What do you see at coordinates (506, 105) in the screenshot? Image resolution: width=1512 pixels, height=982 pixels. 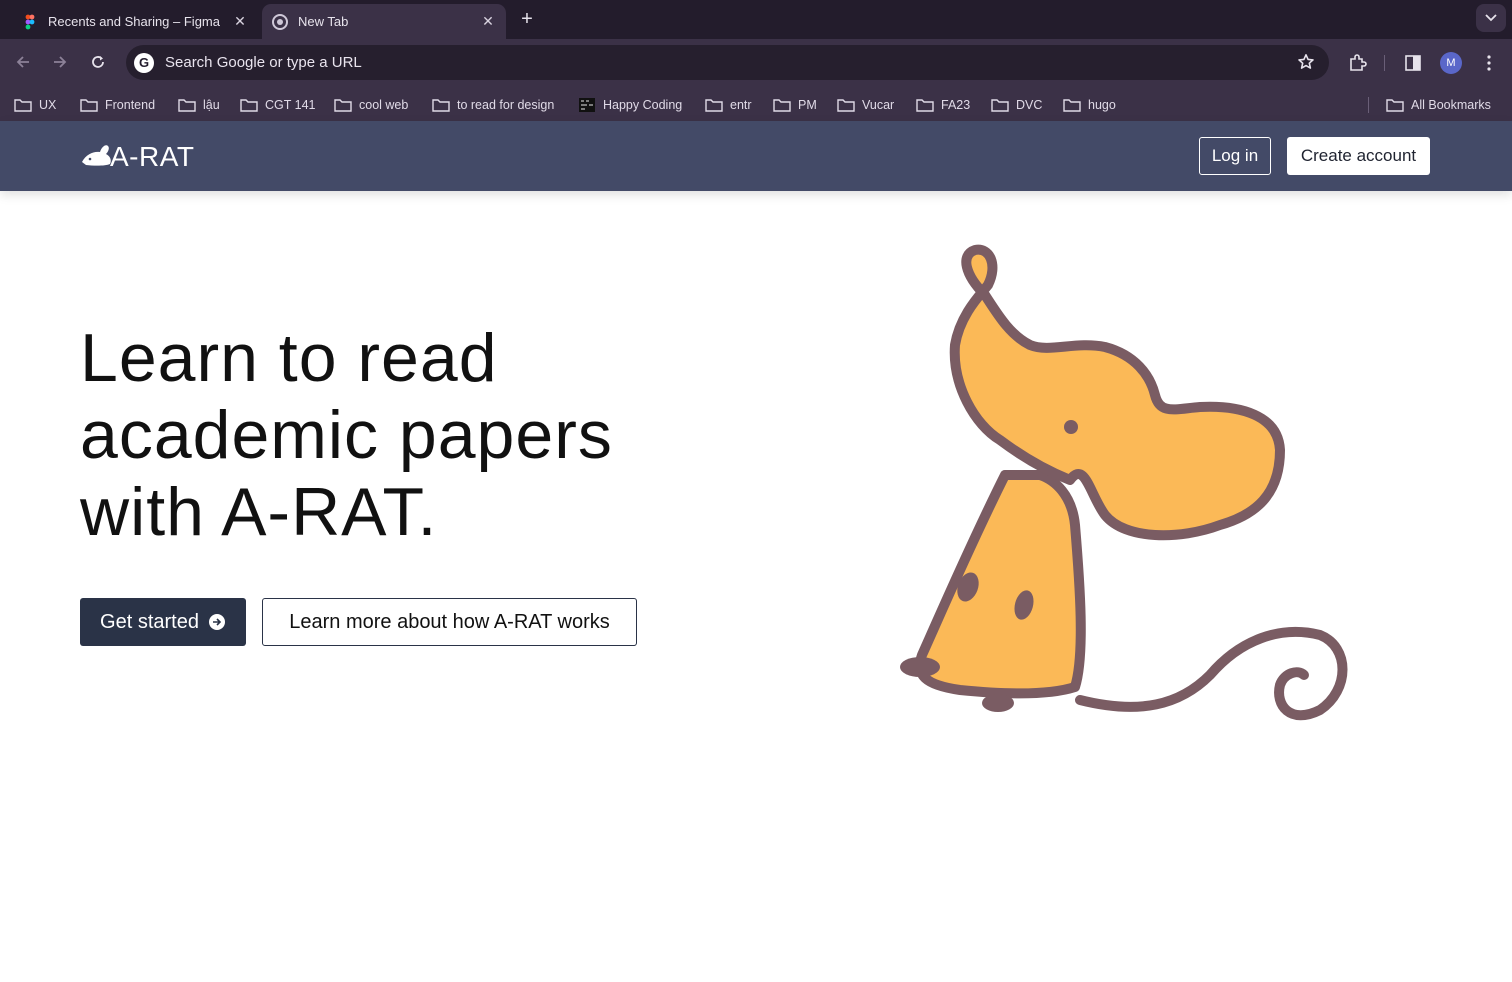 I see `bookmark-label: to read for design` at bounding box center [506, 105].